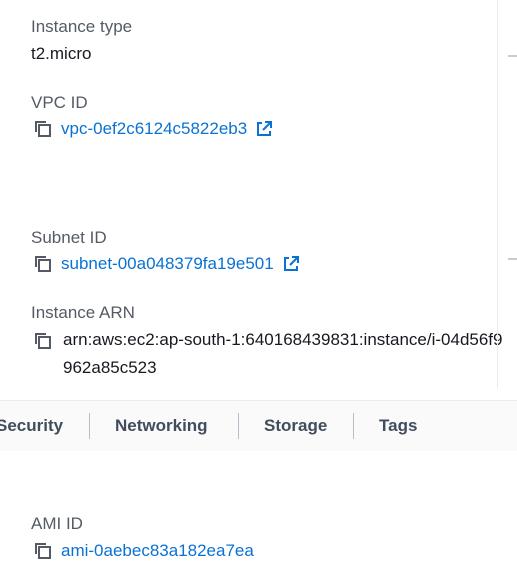  What do you see at coordinates (83, 312) in the screenshot?
I see `instance-arn-label: Instance ARN` at bounding box center [83, 312].